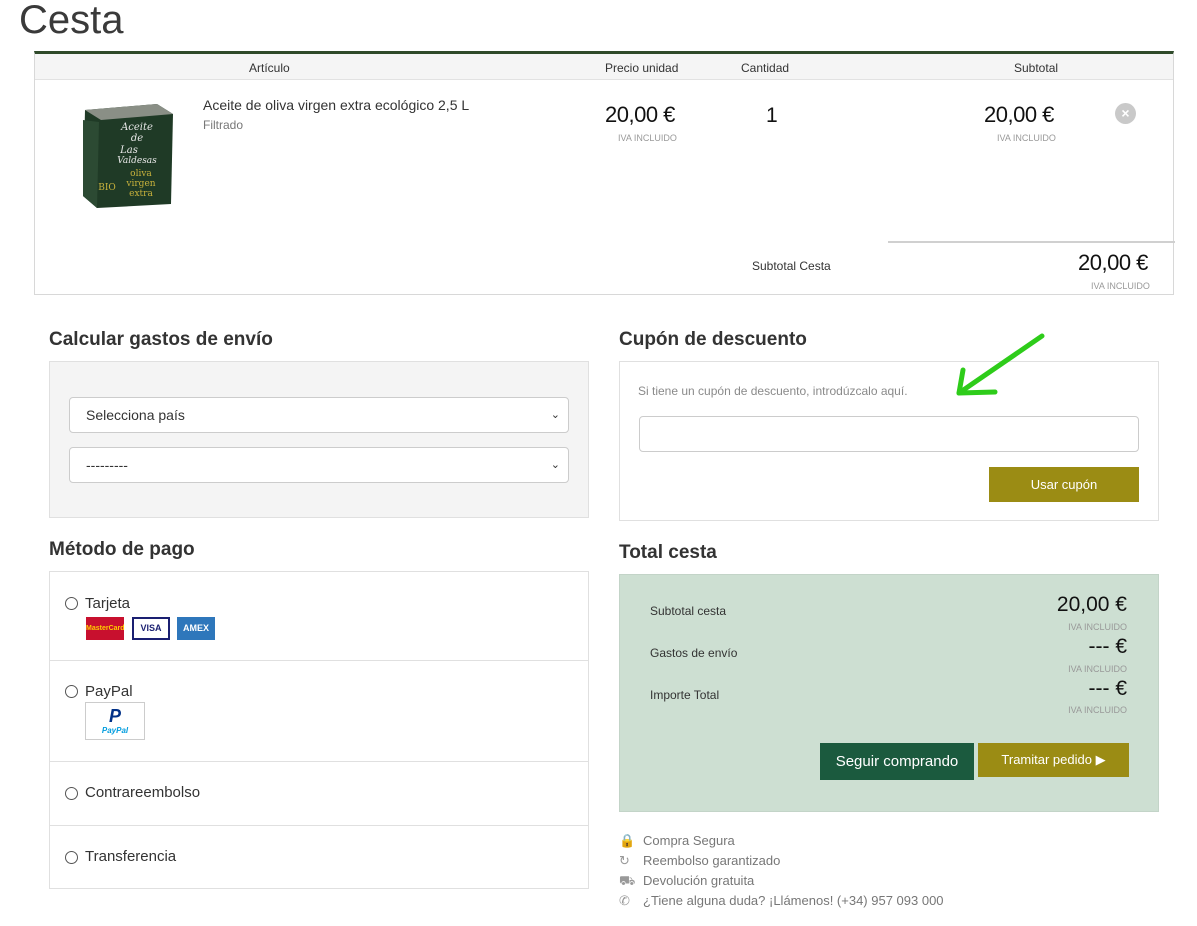 This screenshot has height=926, width=1197. Describe the element at coordinates (137, 161) in the screenshot. I see `label-line: Valdesas` at that location.